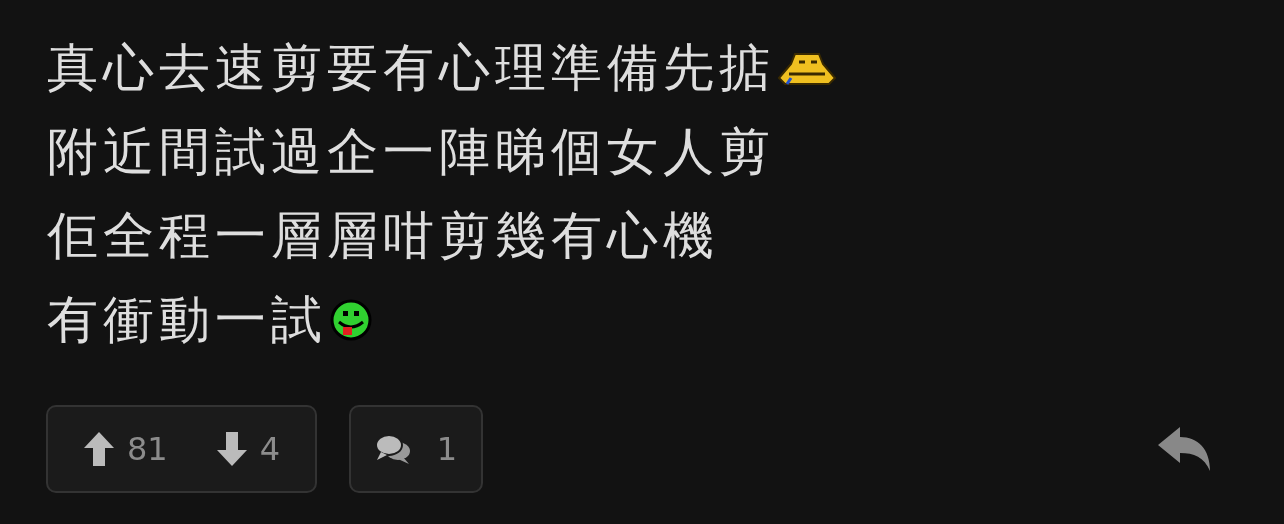 The height and width of the screenshot is (524, 1284). I want to click on post-text-line: 有衝動一試, so click(187, 320).